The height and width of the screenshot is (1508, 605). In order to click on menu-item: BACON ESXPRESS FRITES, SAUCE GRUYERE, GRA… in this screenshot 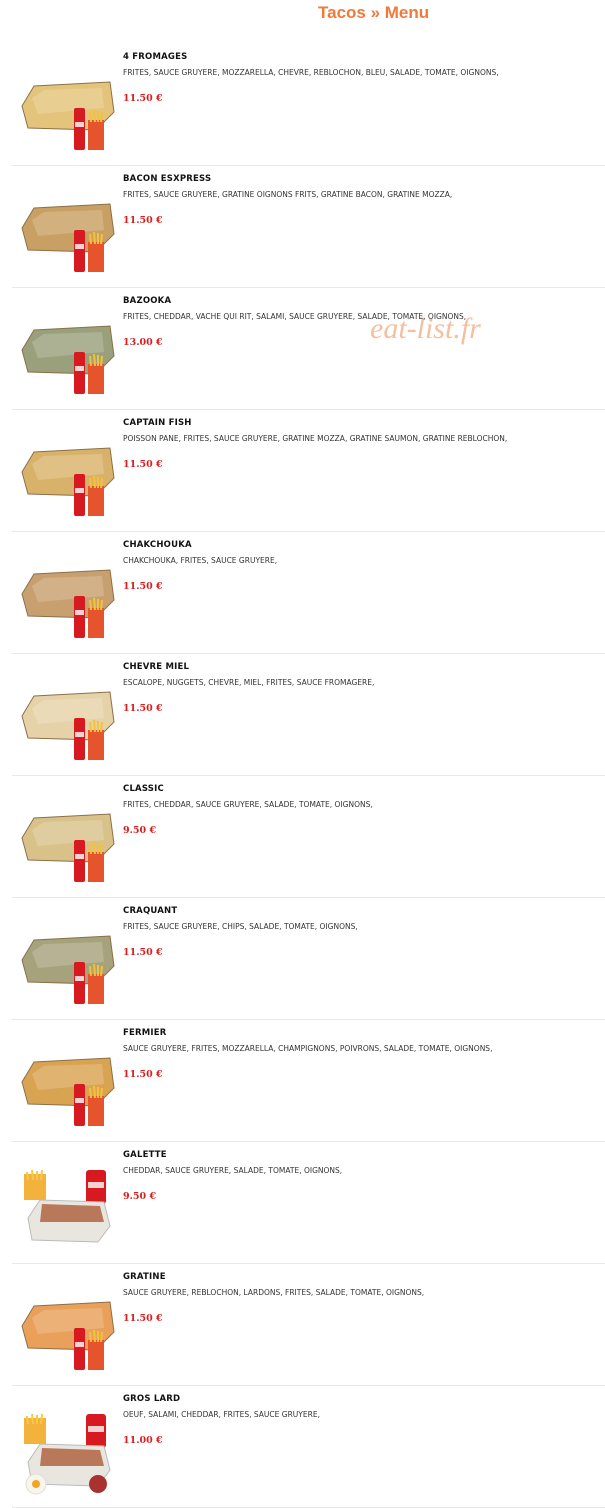, I will do `click(308, 227)`.